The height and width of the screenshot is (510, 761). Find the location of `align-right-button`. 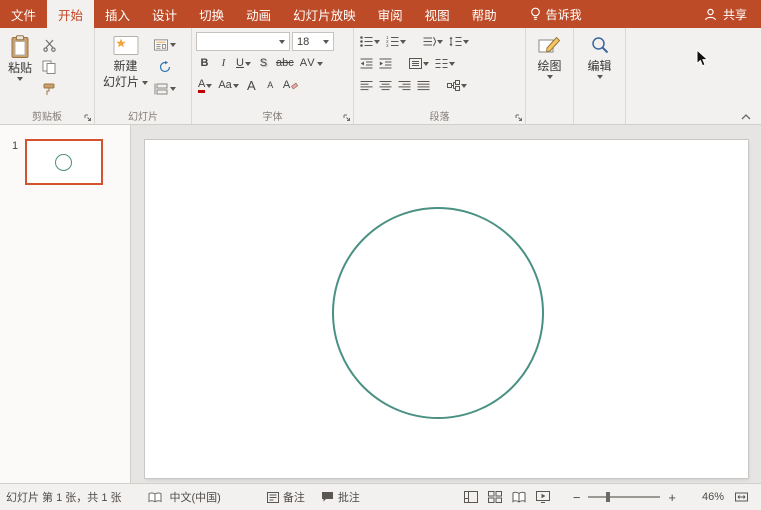

align-right-button is located at coordinates (404, 85).